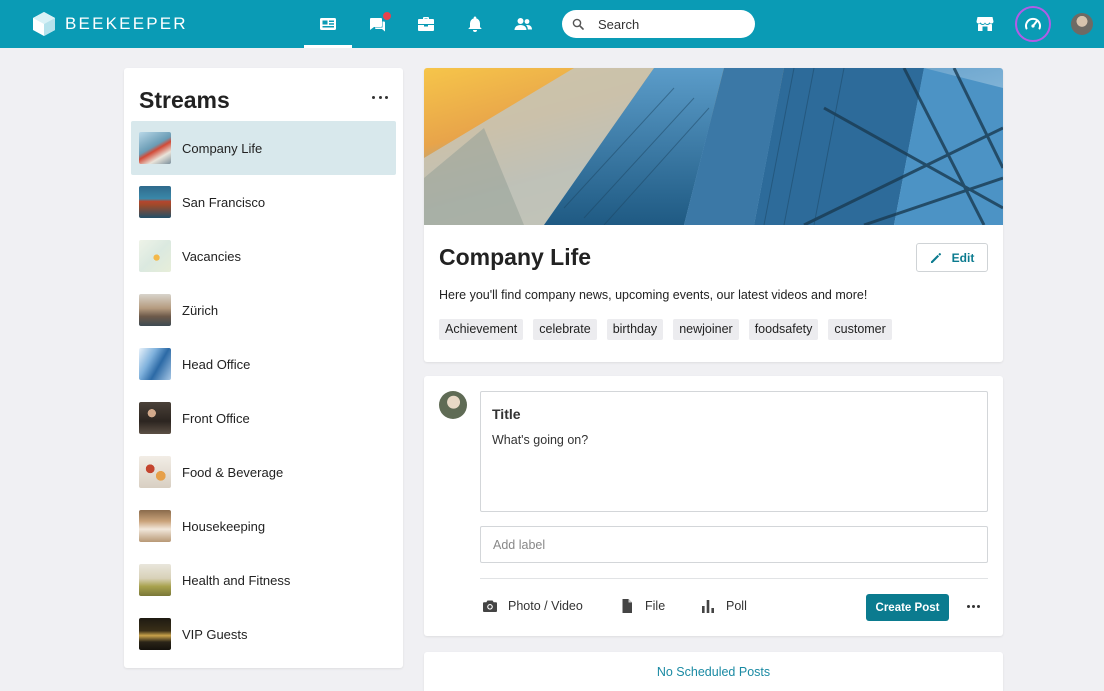  I want to click on search-placeholder: Search, so click(619, 24).